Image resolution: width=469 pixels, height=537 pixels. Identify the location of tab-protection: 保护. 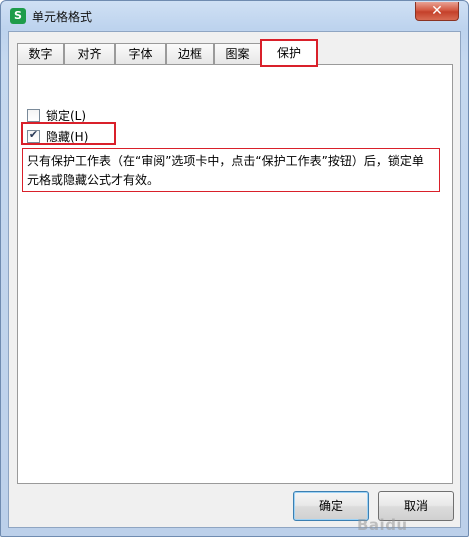
(289, 52).